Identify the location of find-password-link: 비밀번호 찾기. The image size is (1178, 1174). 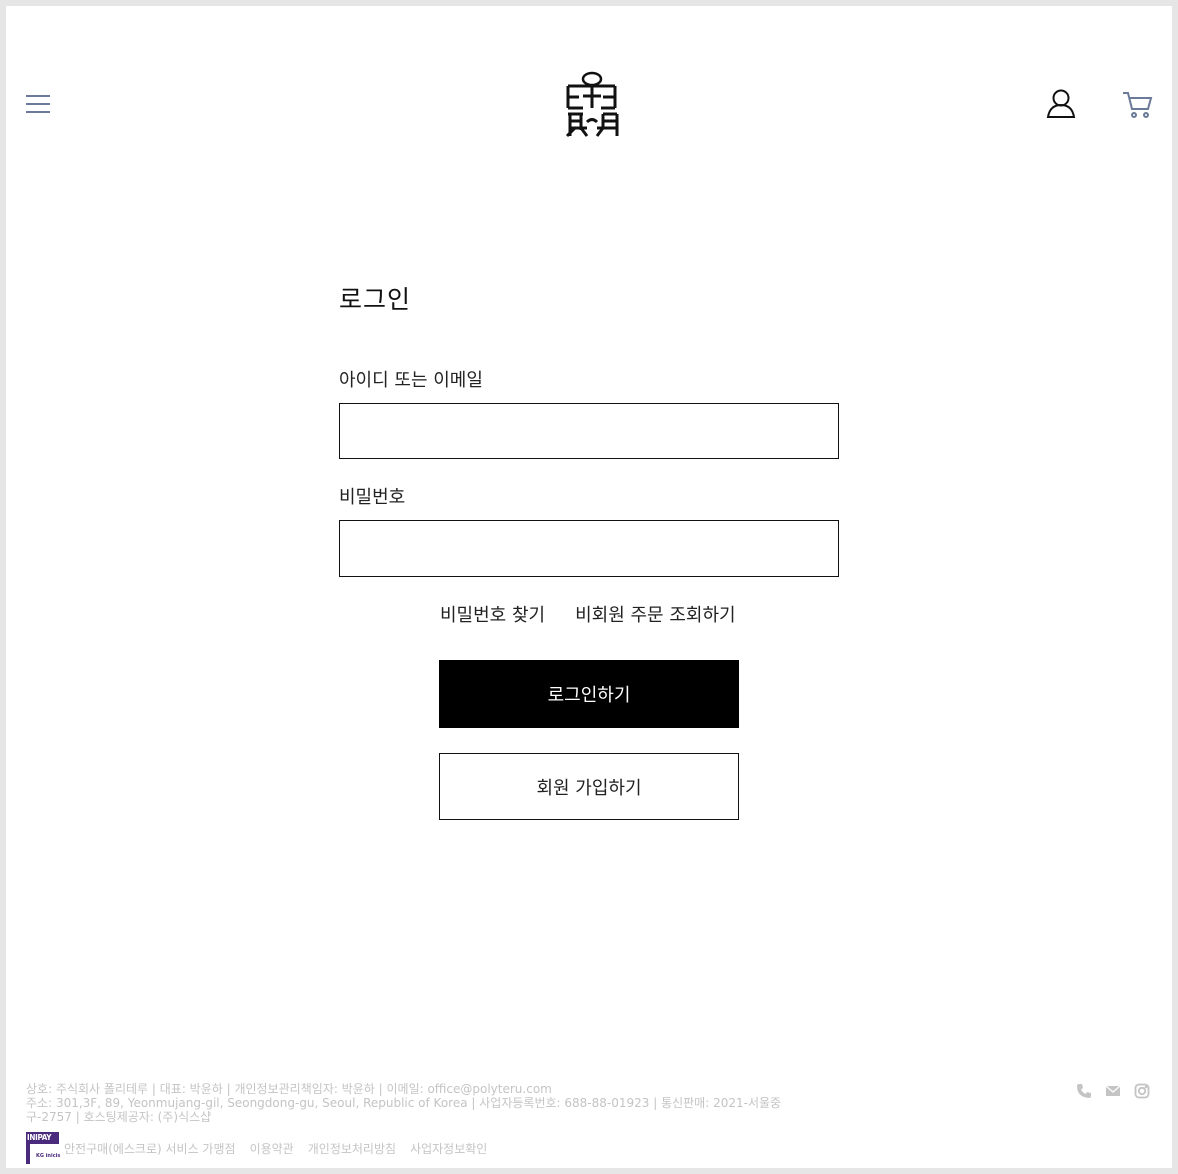
(492, 615).